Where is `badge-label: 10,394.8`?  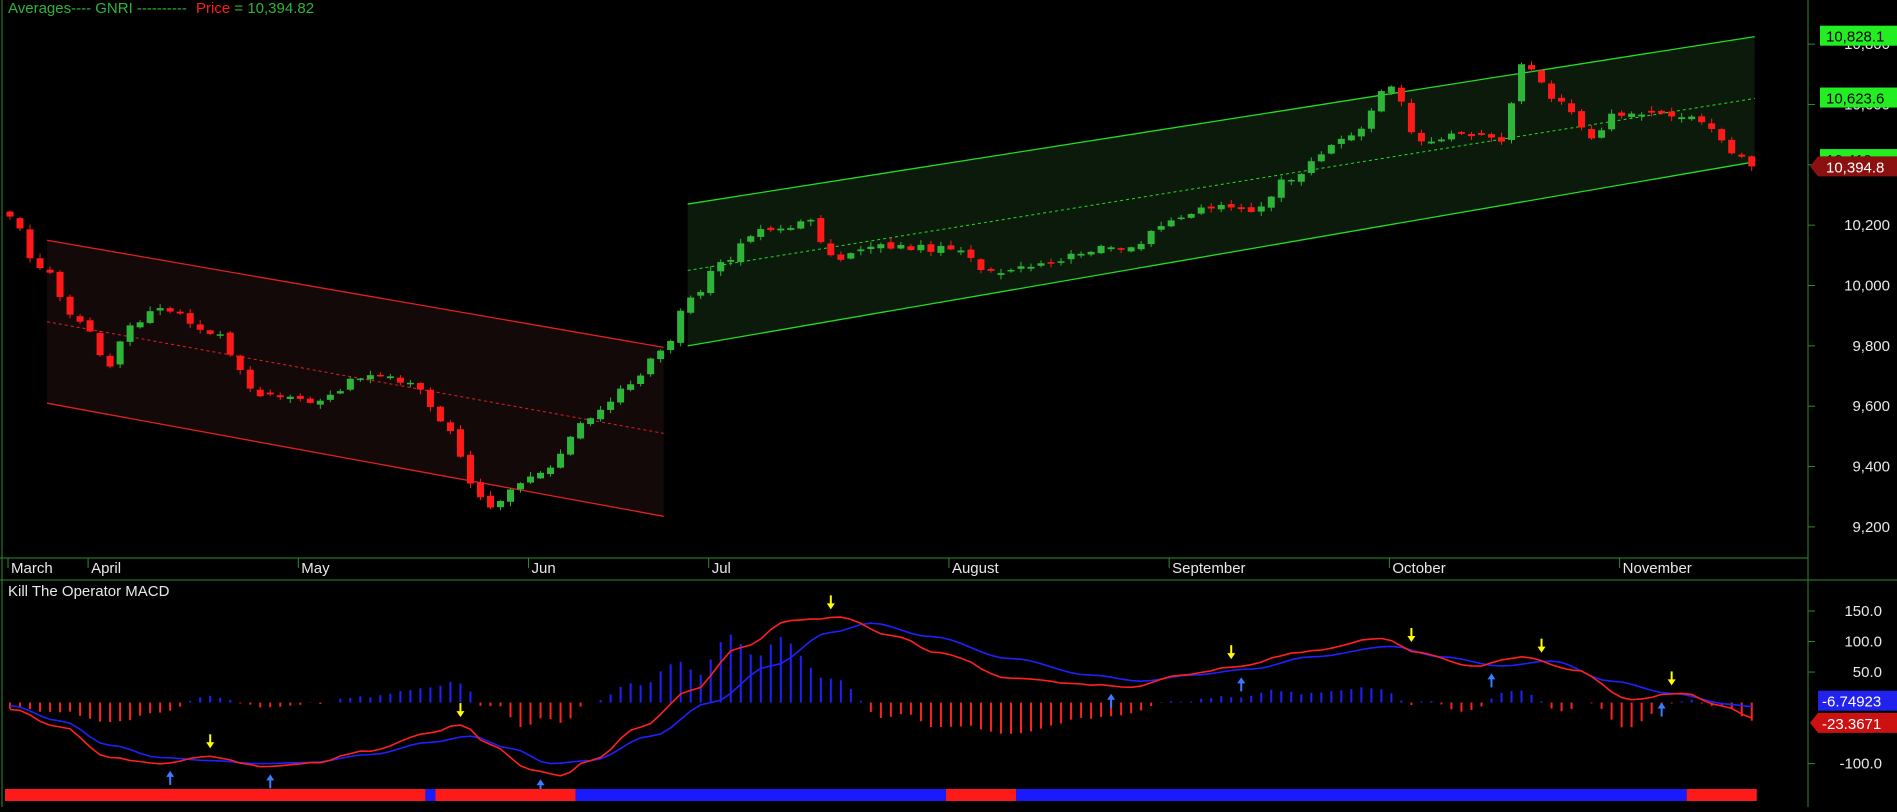 badge-label: 10,394.8 is located at coordinates (1855, 167).